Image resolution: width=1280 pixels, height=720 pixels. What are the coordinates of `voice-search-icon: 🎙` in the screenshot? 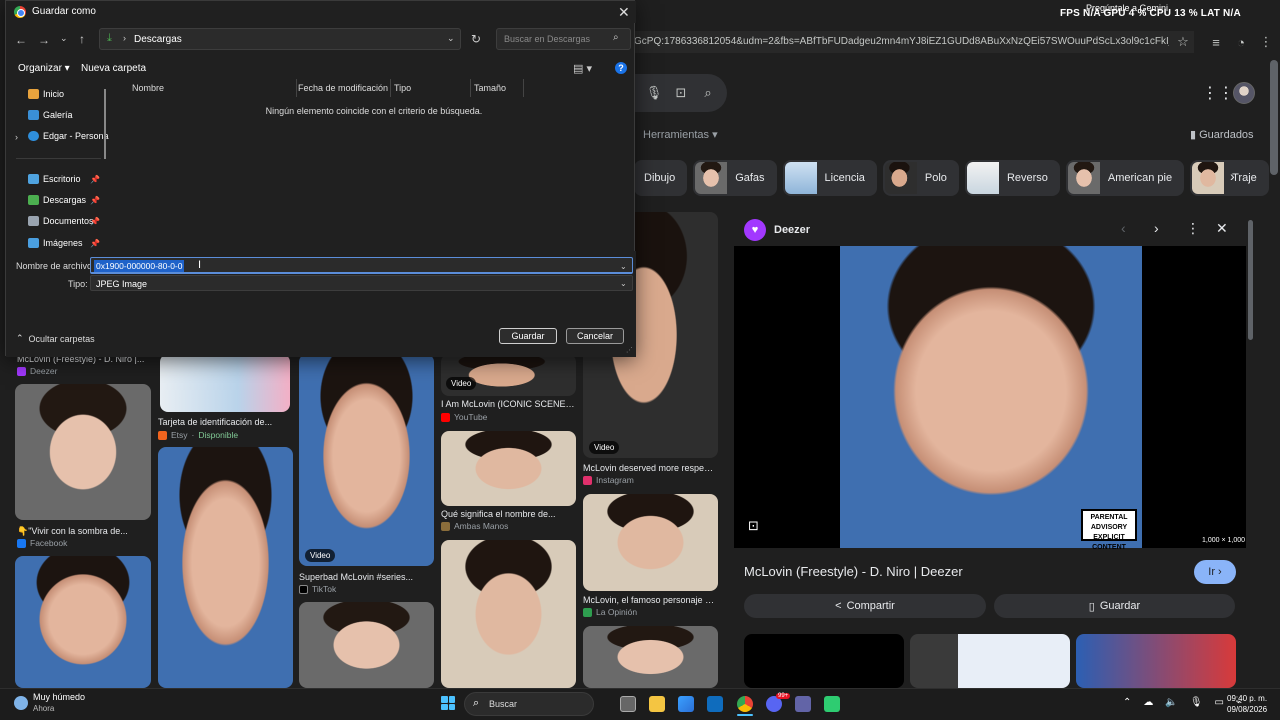 It's located at (654, 93).